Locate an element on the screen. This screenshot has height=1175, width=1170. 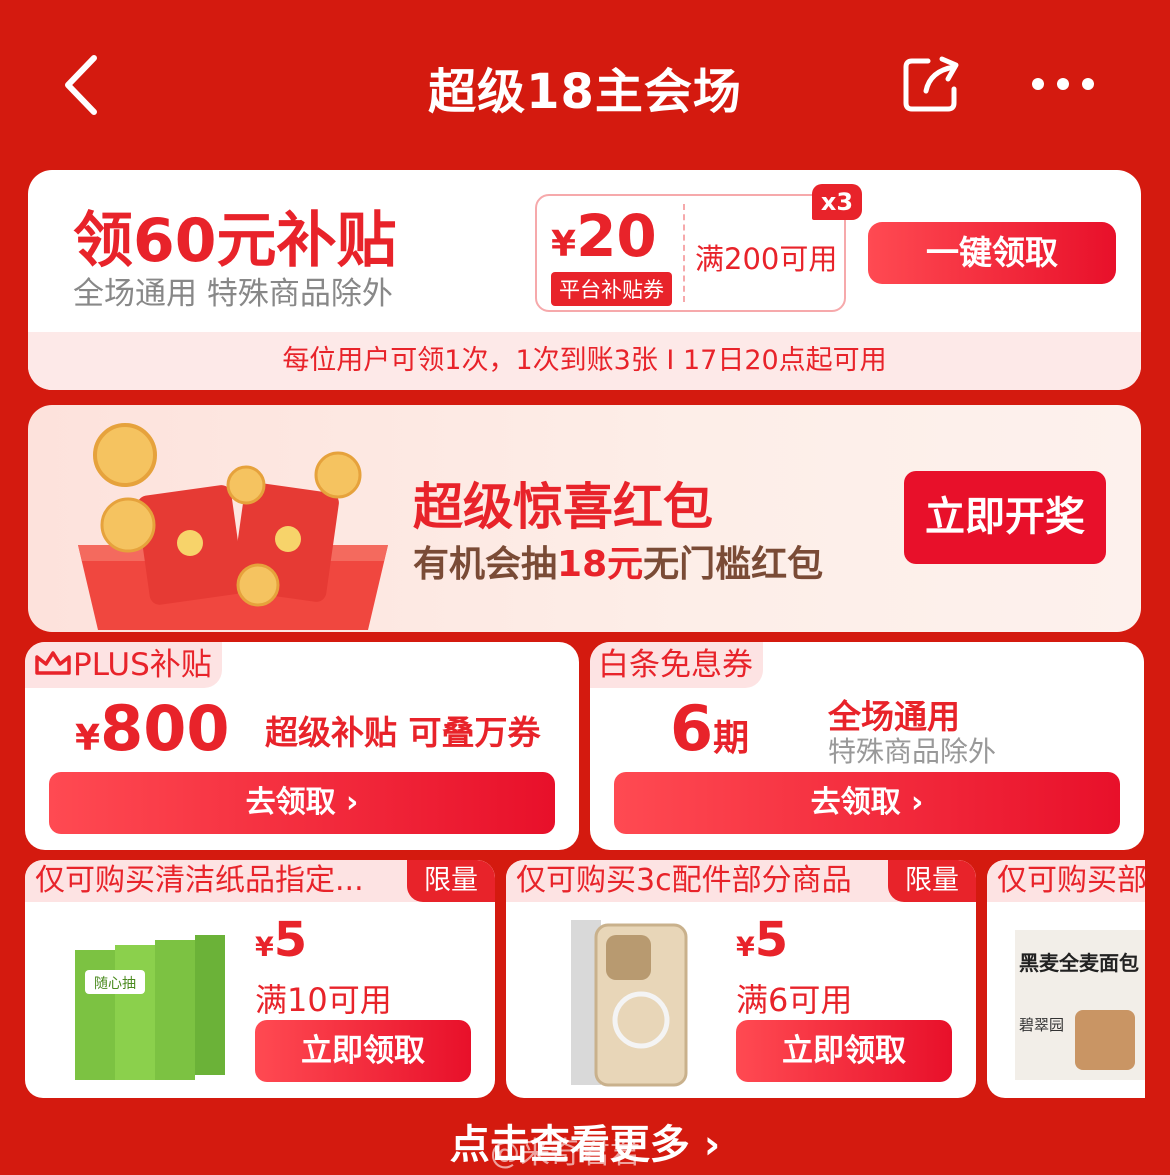
coupon-condition: 满6可用 is located at coordinates (794, 1000).